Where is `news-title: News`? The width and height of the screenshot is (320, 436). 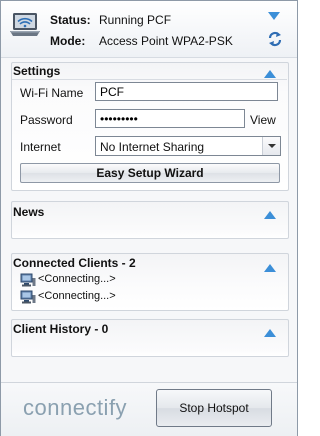 news-title: News is located at coordinates (29, 212).